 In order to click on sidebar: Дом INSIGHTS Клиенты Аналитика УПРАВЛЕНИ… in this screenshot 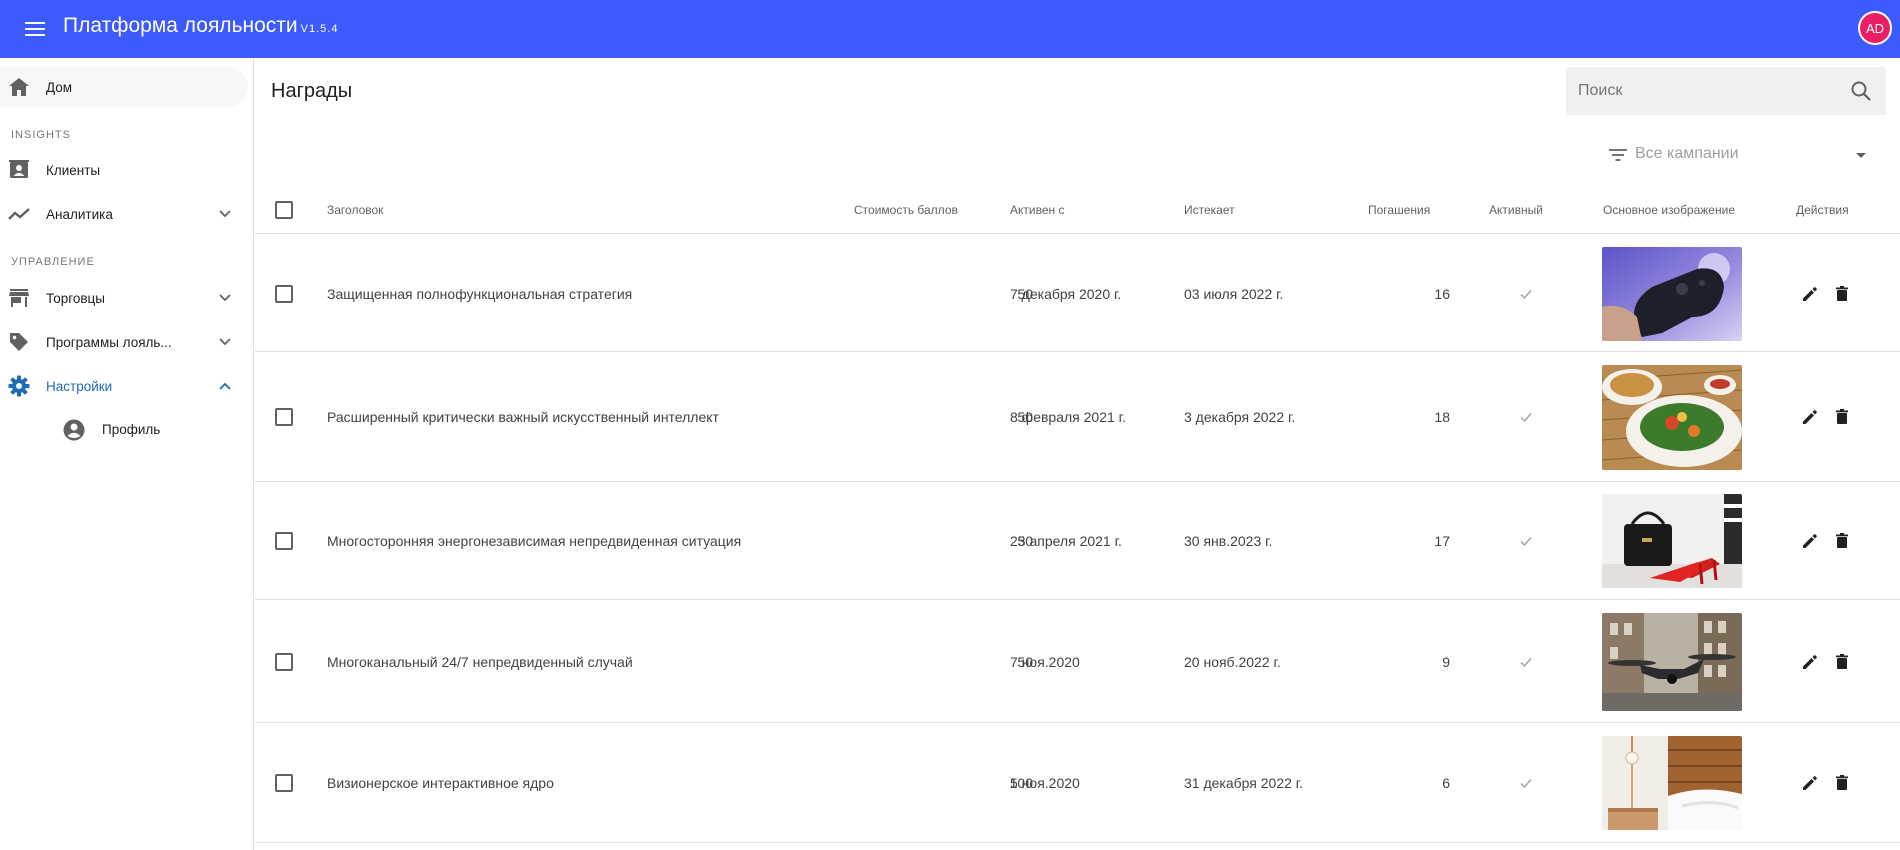, I will do `click(127, 454)`.